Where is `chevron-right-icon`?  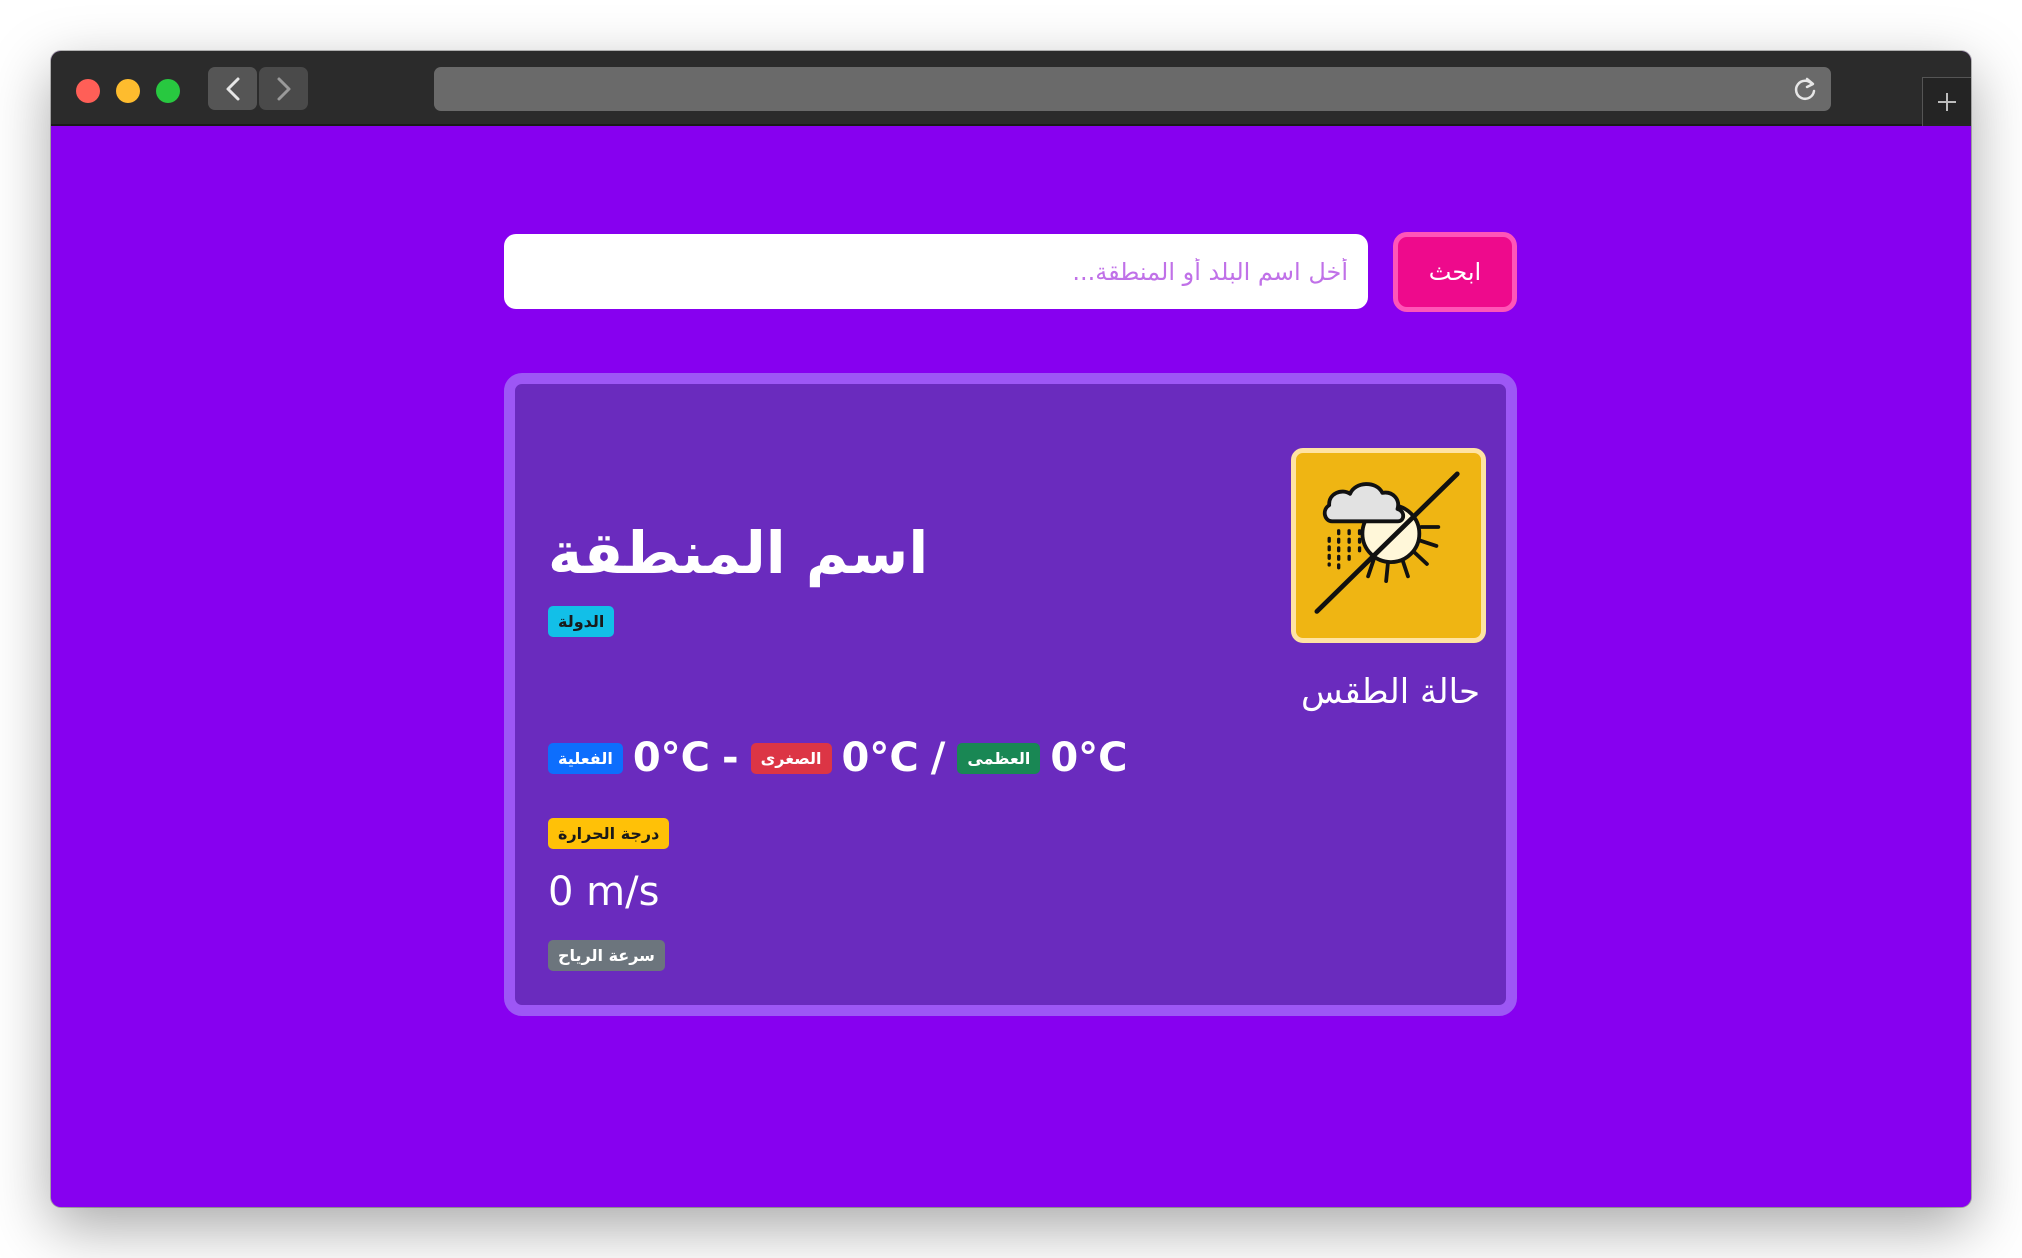 chevron-right-icon is located at coordinates (283, 88).